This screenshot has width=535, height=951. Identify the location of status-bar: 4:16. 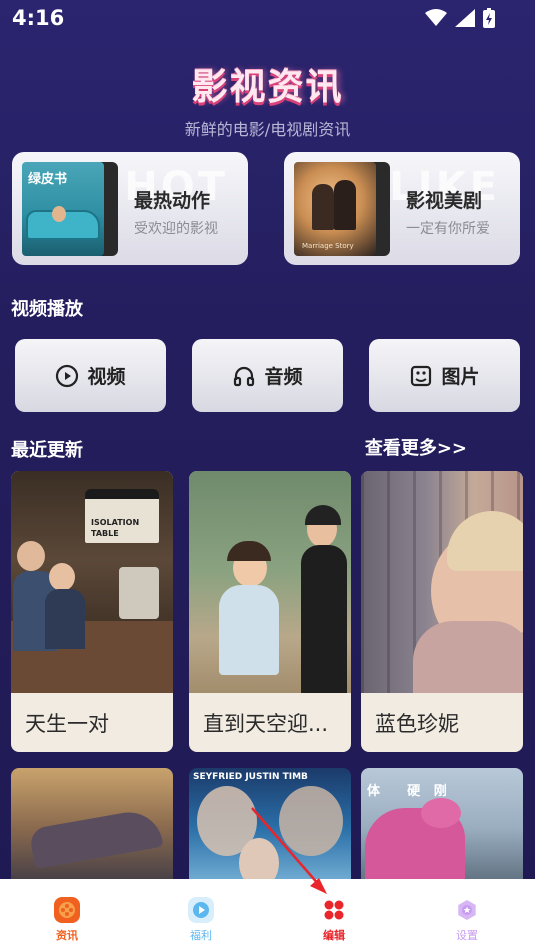
(267, 19).